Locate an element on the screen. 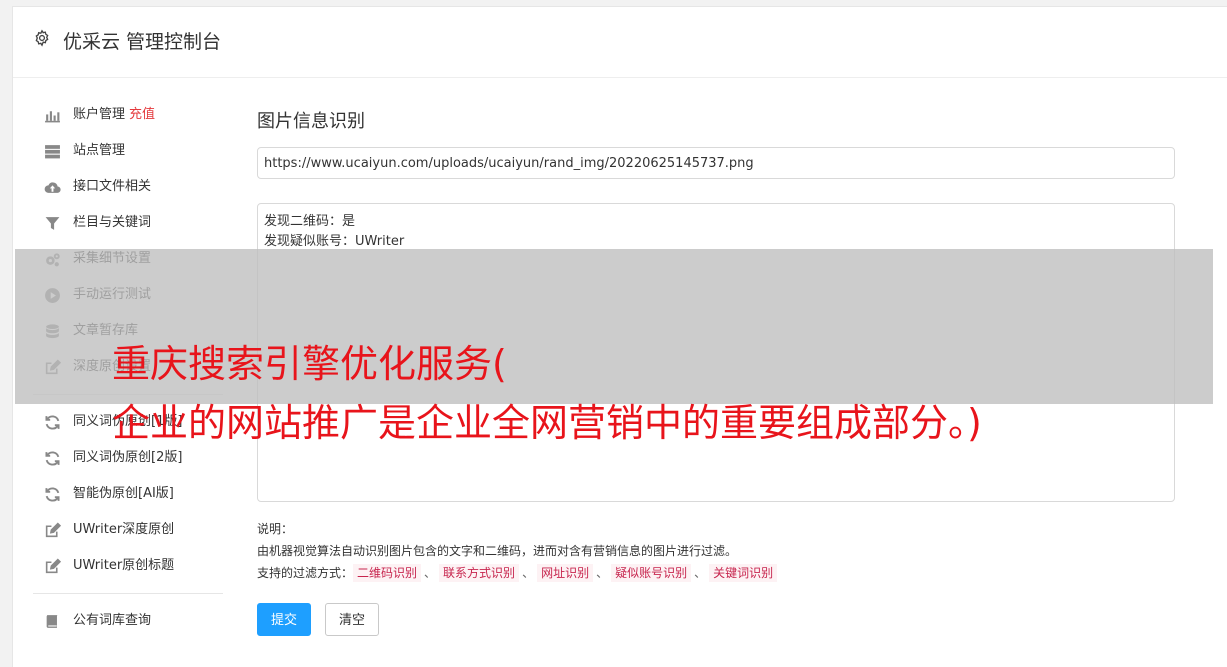  filter-tag: 网址识别 is located at coordinates (565, 573).